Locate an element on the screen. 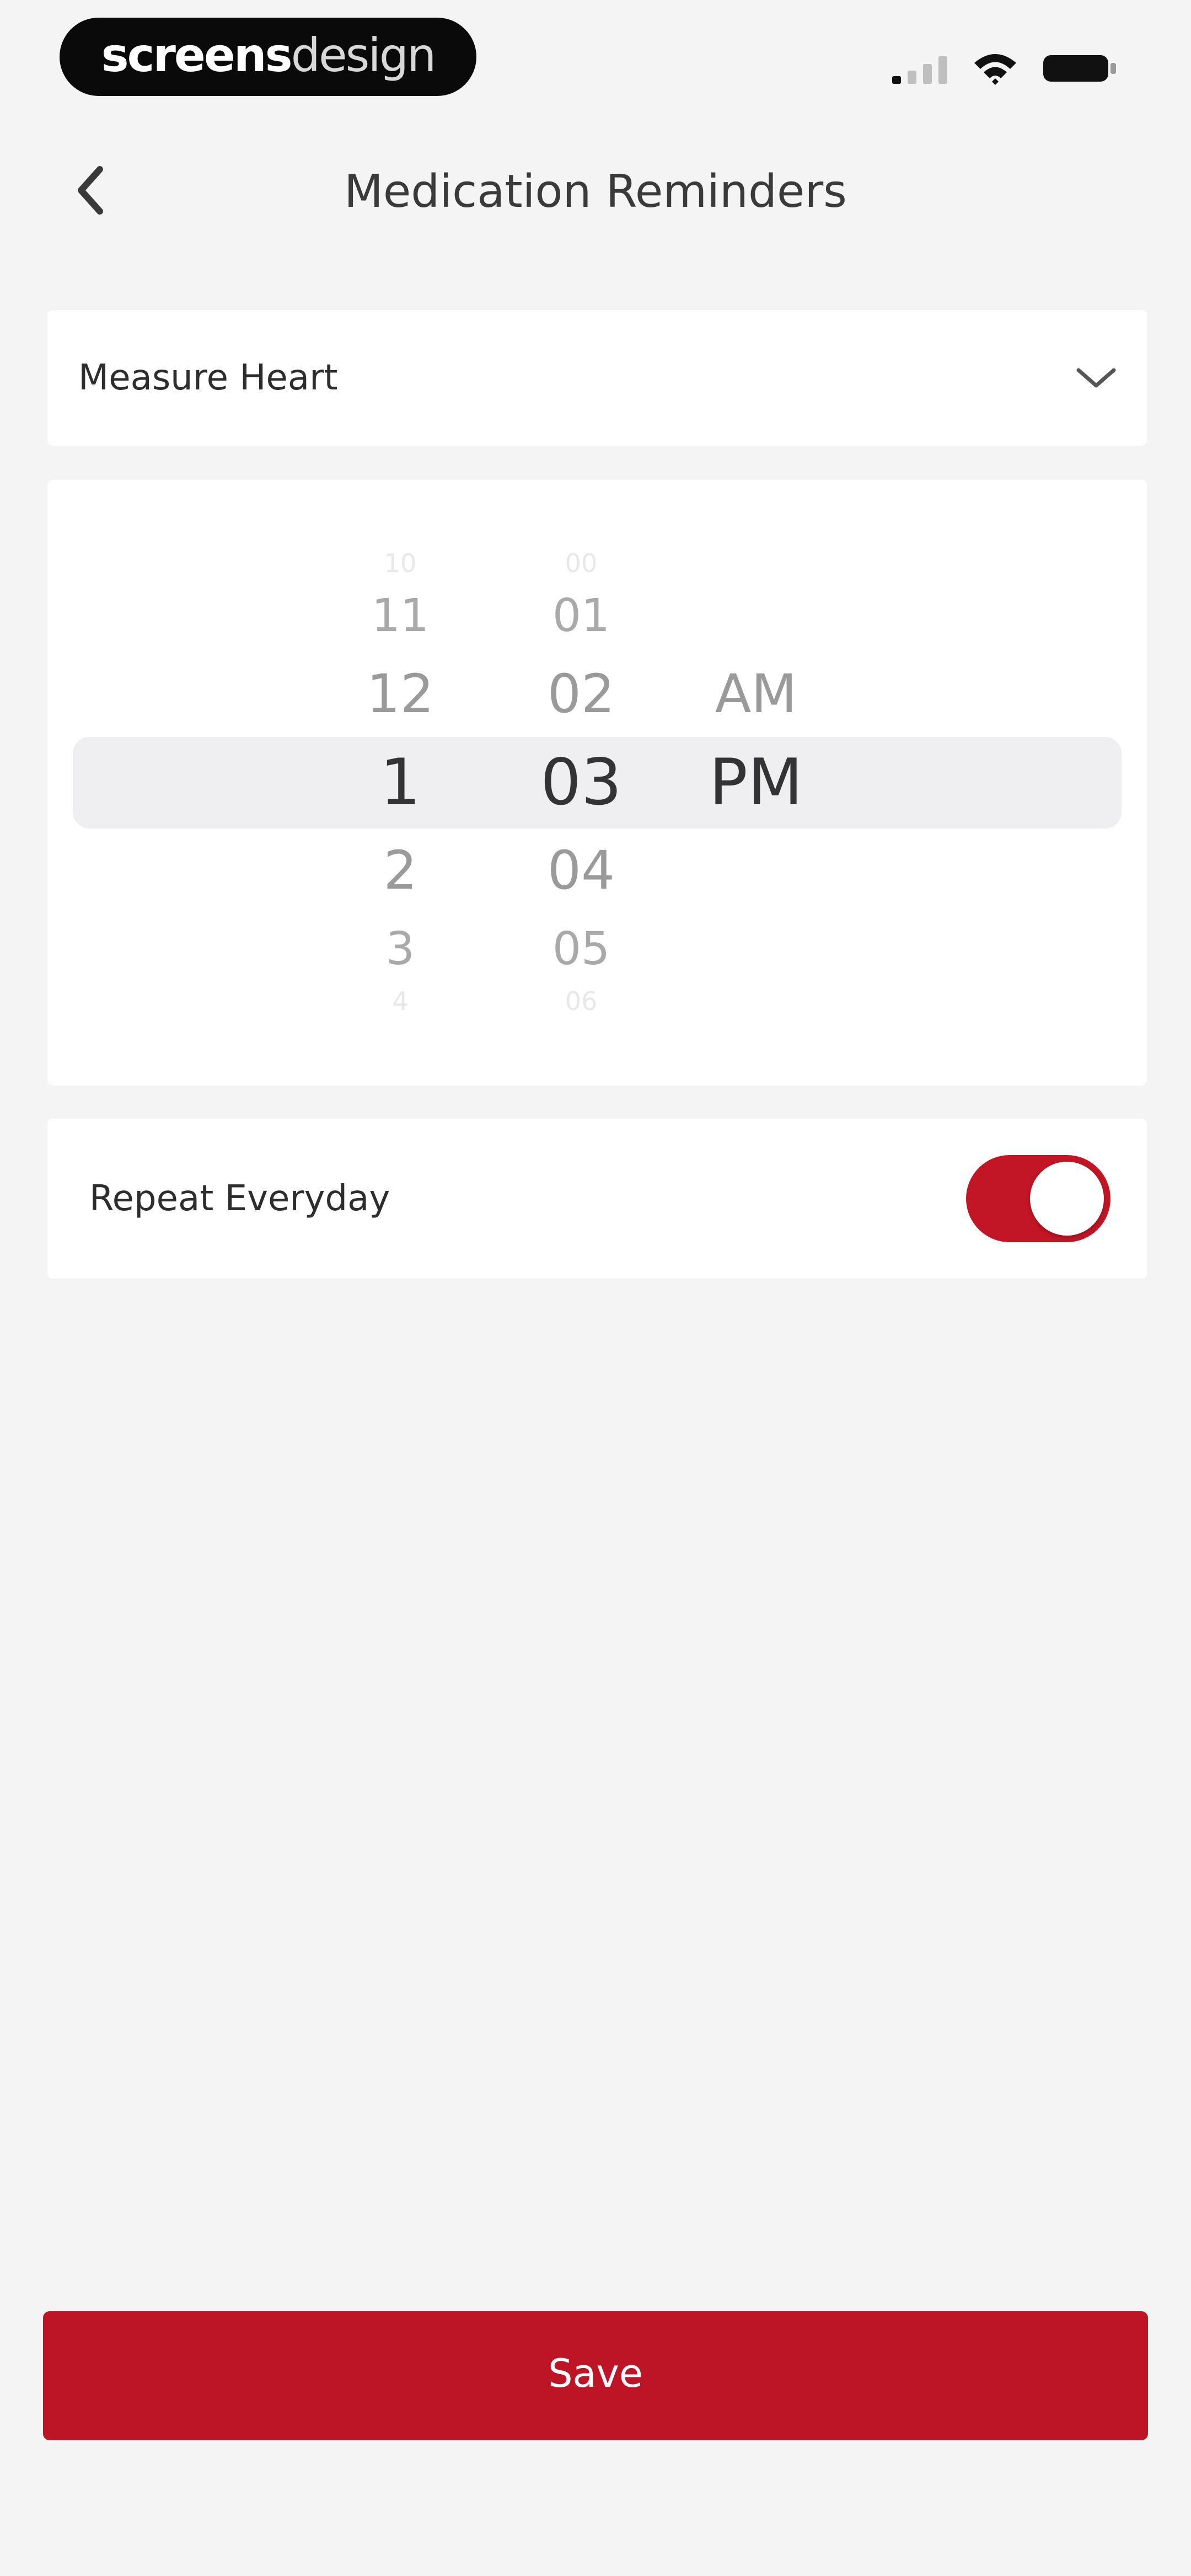 The height and width of the screenshot is (2576, 1191). minute-option: 03 is located at coordinates (581, 782).